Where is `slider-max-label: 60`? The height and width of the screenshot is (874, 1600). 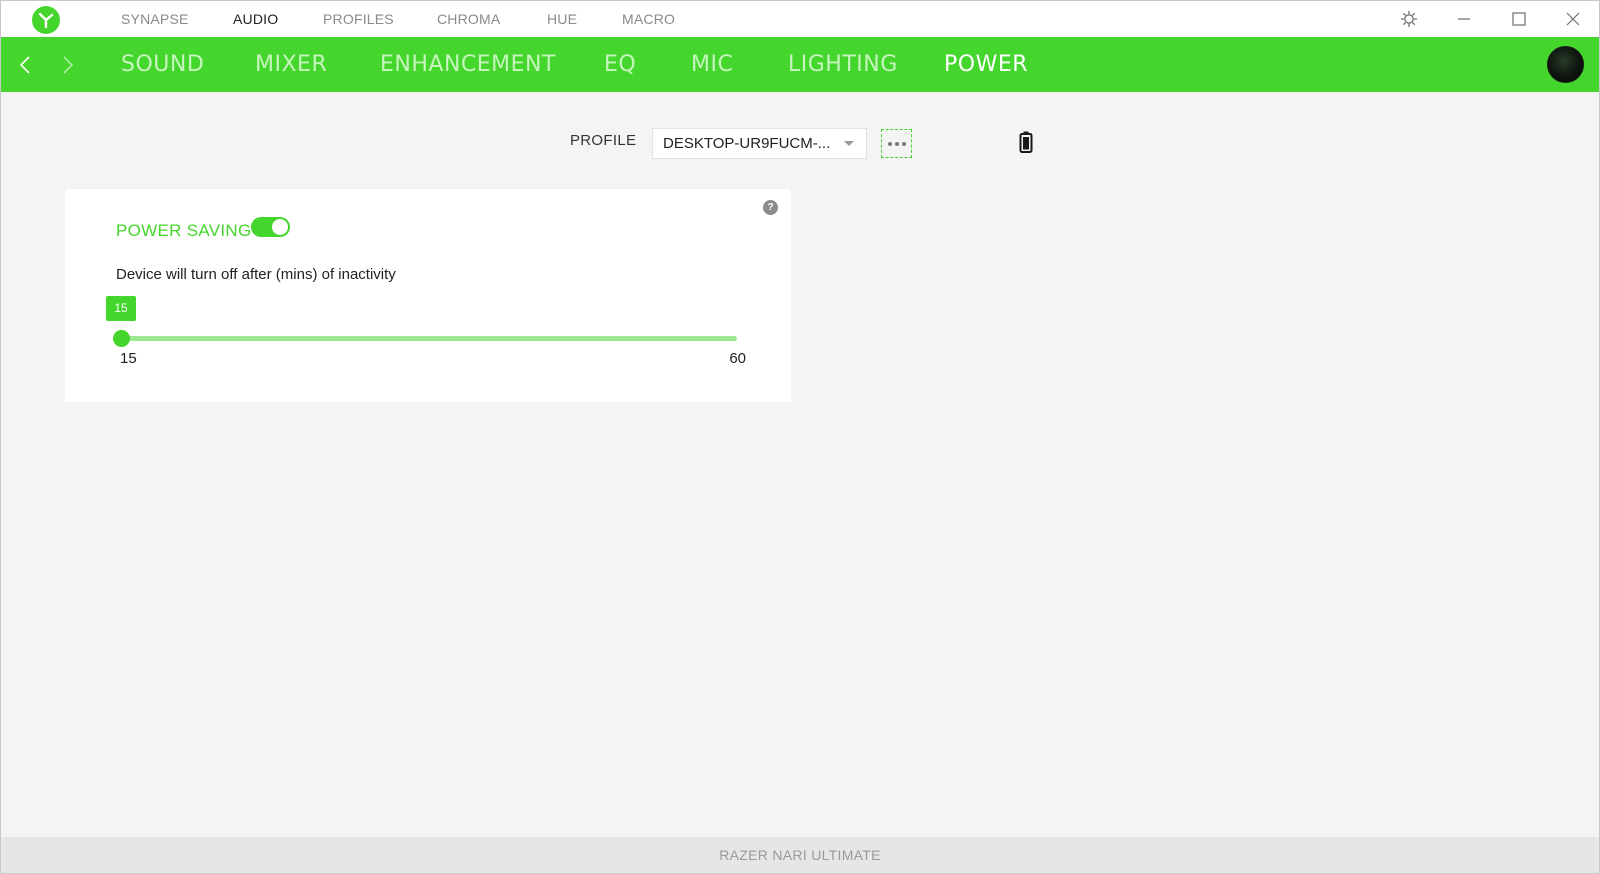 slider-max-label: 60 is located at coordinates (737, 358).